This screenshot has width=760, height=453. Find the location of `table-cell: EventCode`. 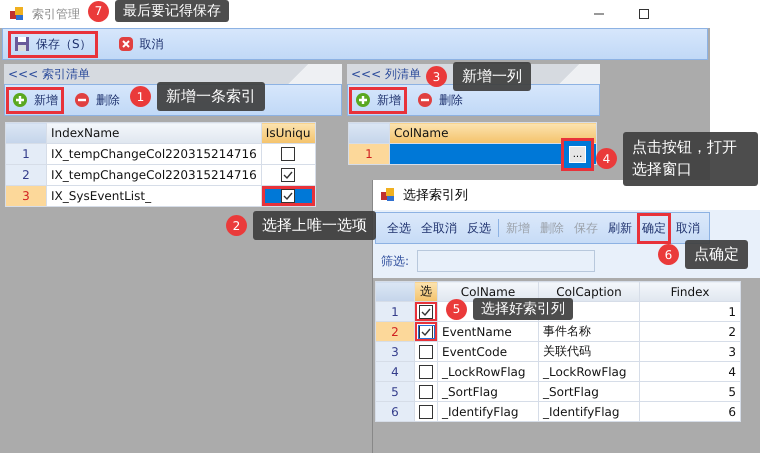

table-cell: EventCode is located at coordinates (488, 352).